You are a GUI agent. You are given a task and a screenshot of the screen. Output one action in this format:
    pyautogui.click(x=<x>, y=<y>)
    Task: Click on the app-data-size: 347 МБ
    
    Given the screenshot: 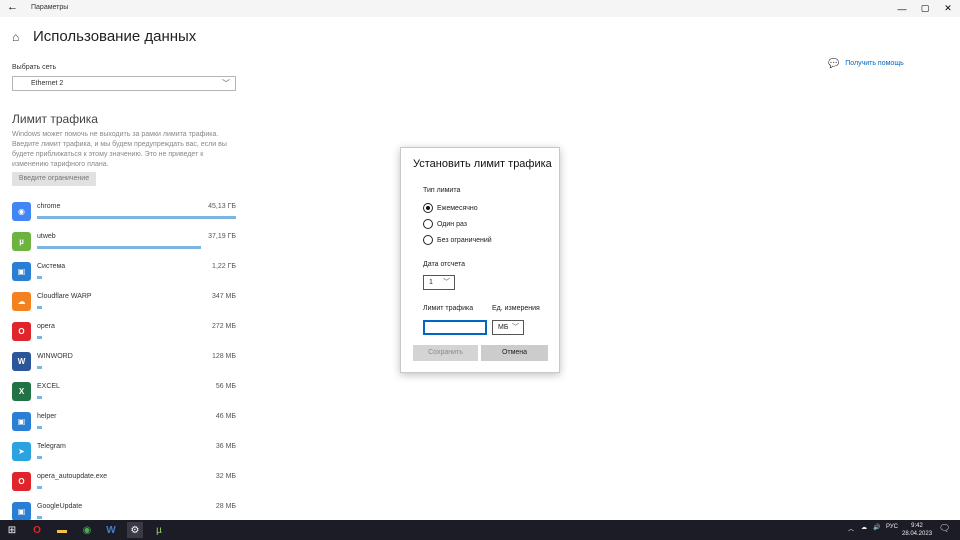 What is the action you would take?
    pyautogui.click(x=223, y=296)
    